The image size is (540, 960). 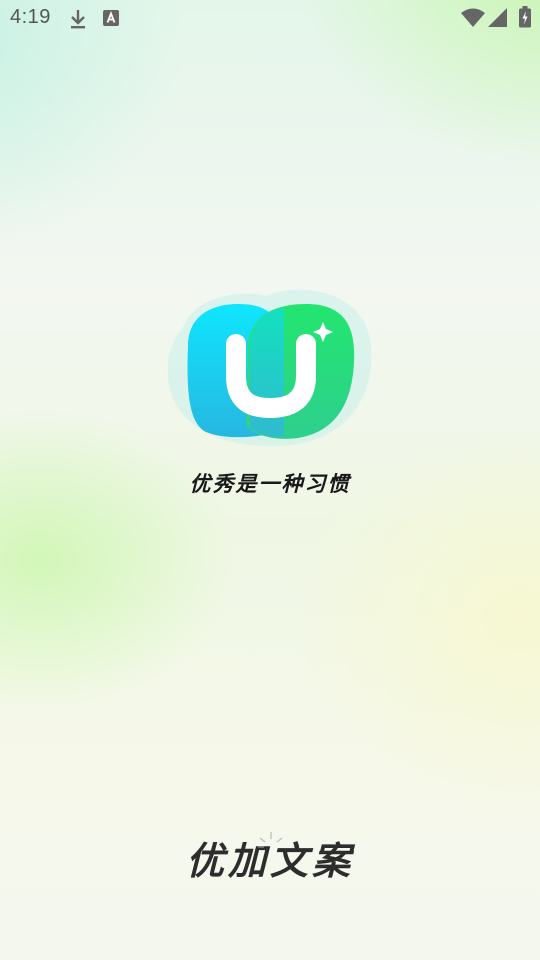 I want to click on a-icon, so click(x=111, y=18).